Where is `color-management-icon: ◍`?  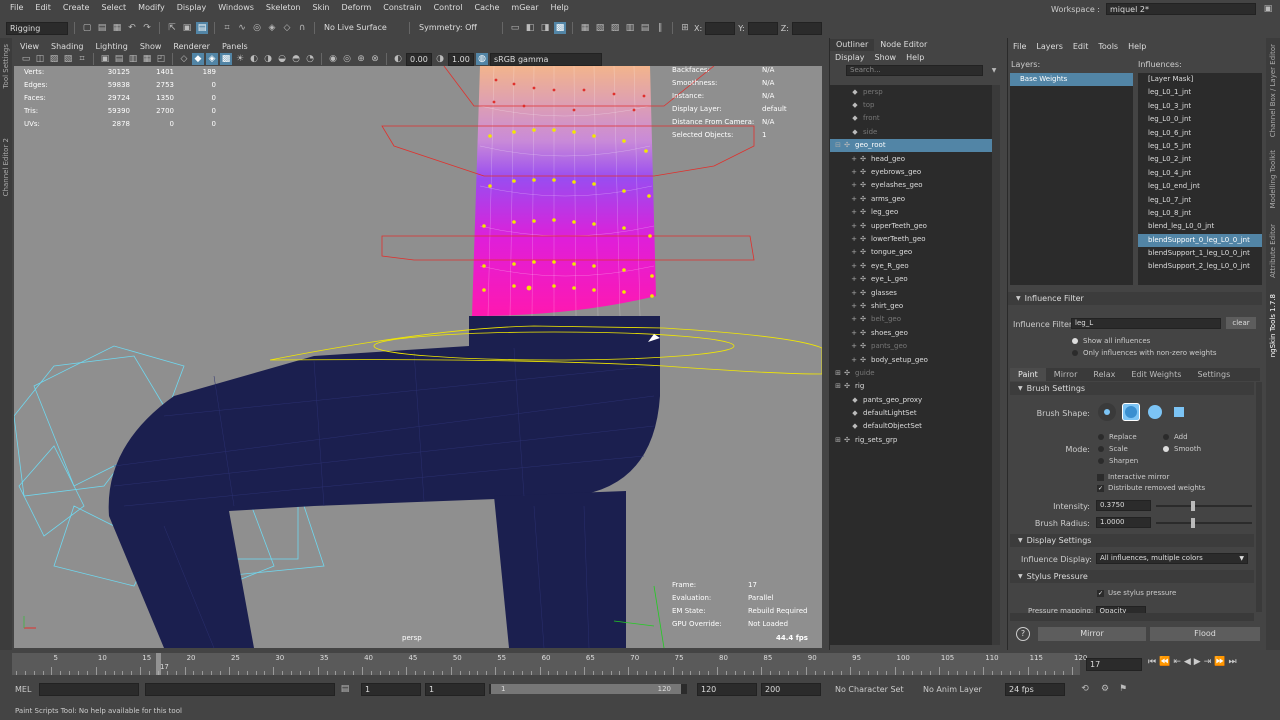 color-management-icon: ◍ is located at coordinates (482, 59).